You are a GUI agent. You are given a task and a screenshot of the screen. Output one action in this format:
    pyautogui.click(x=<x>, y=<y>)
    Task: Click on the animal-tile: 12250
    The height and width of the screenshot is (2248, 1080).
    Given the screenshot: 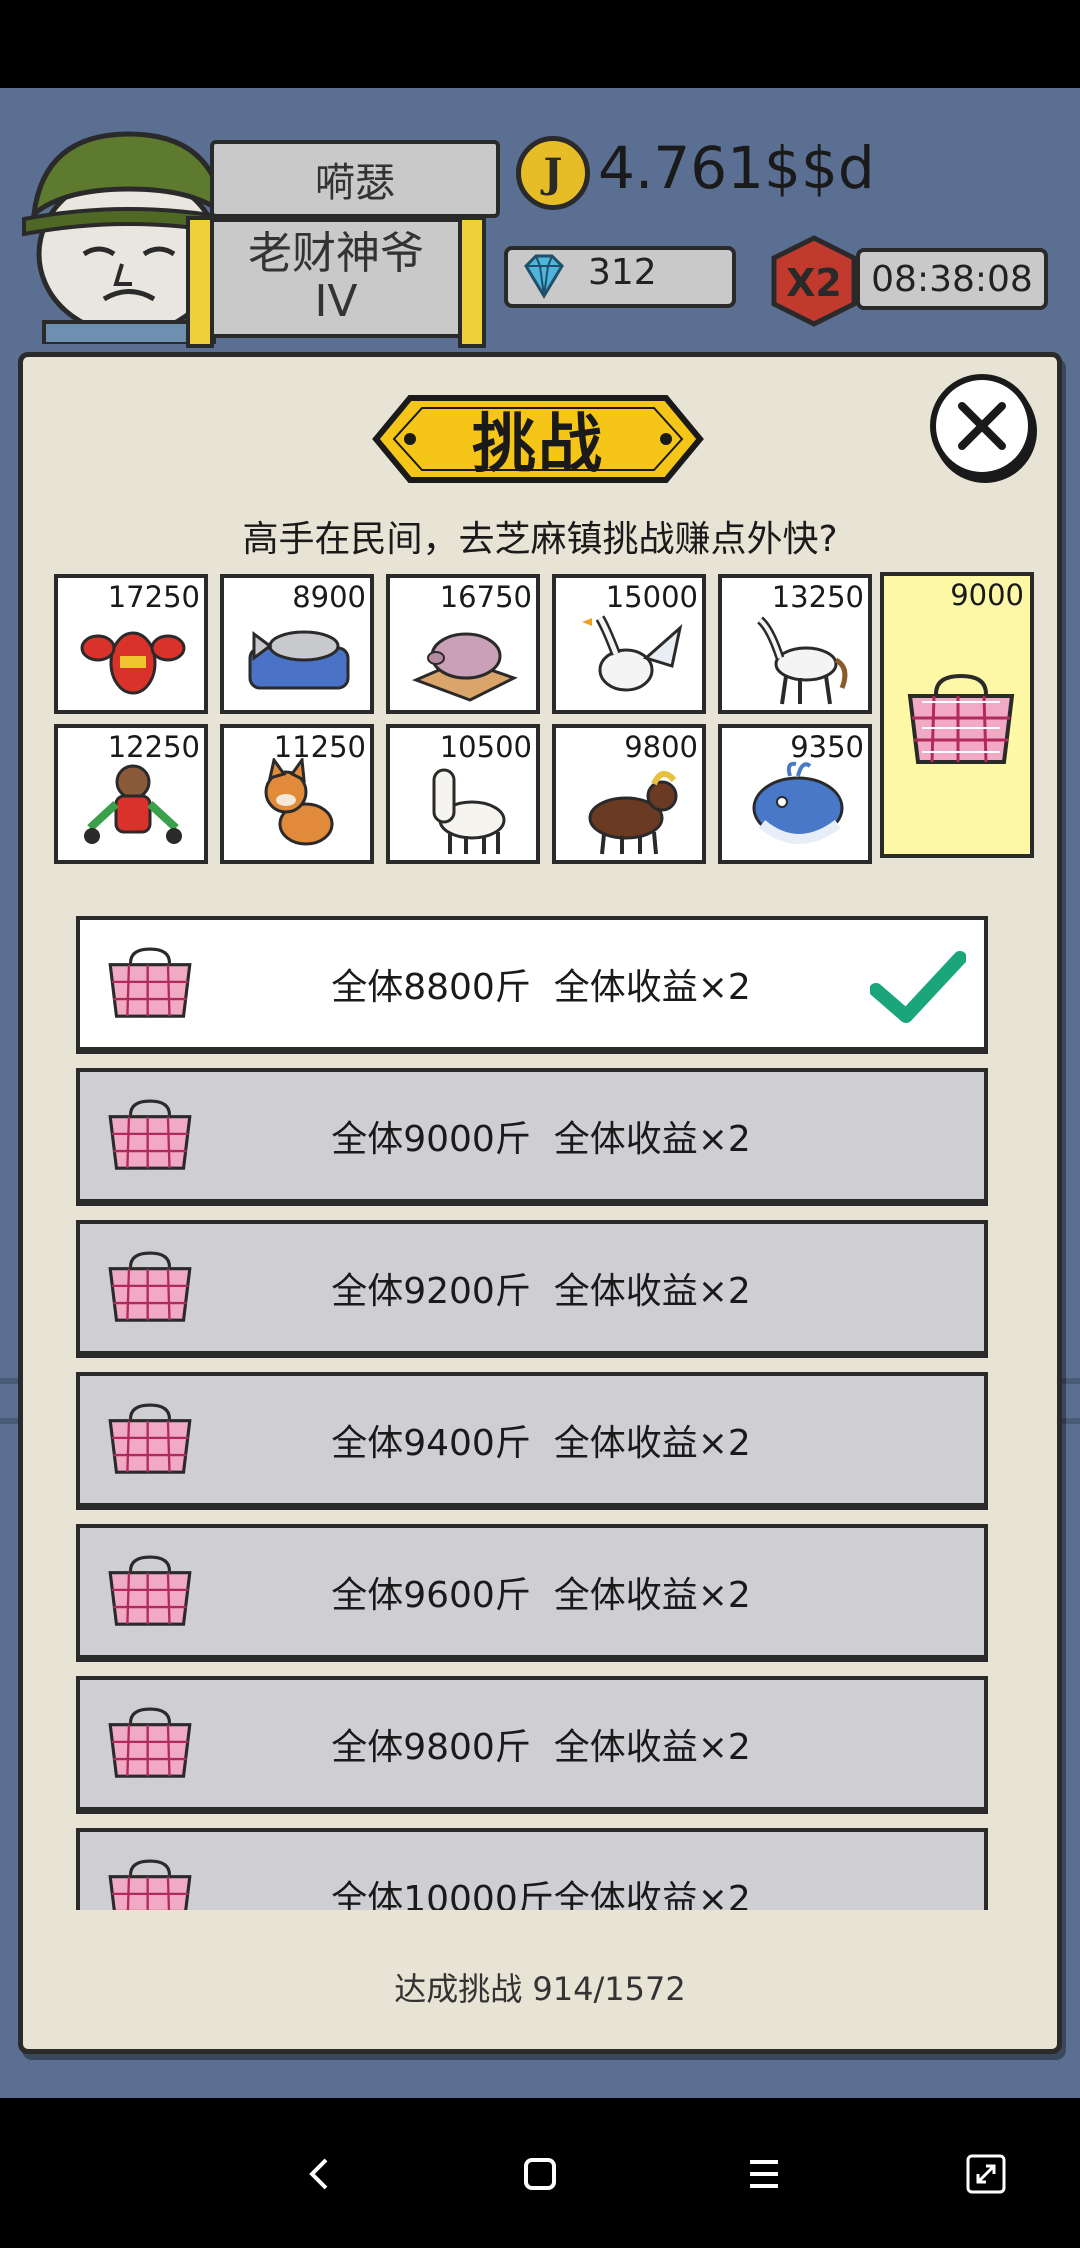 What is the action you would take?
    pyautogui.click(x=131, y=794)
    